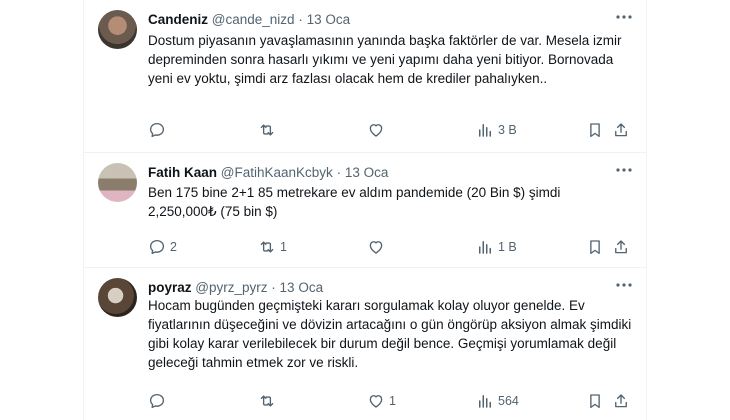  I want to click on tweet-header: Fatih Kaan @FatihKaanKcbyk · 13 Oca, so click(392, 173).